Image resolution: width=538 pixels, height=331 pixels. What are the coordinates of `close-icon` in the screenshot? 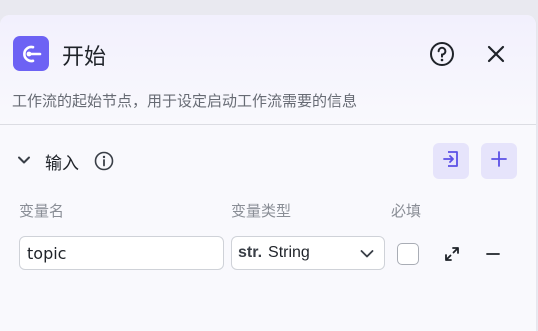 It's located at (496, 54).